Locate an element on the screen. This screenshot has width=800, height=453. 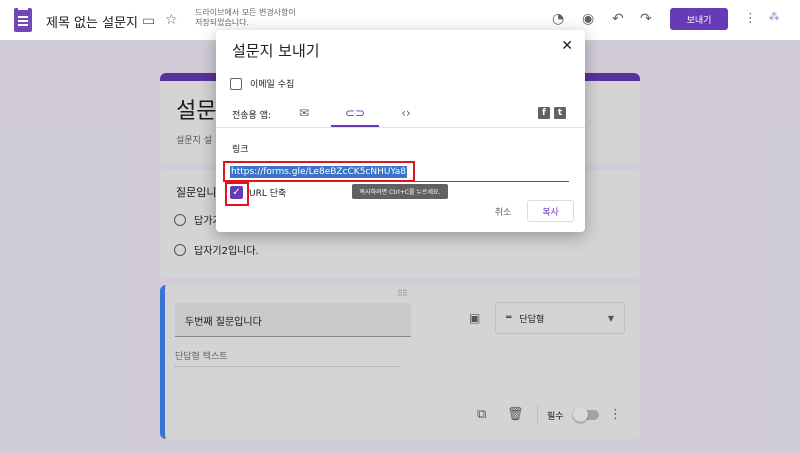
undo-icon: ↶ is located at coordinates (618, 19).